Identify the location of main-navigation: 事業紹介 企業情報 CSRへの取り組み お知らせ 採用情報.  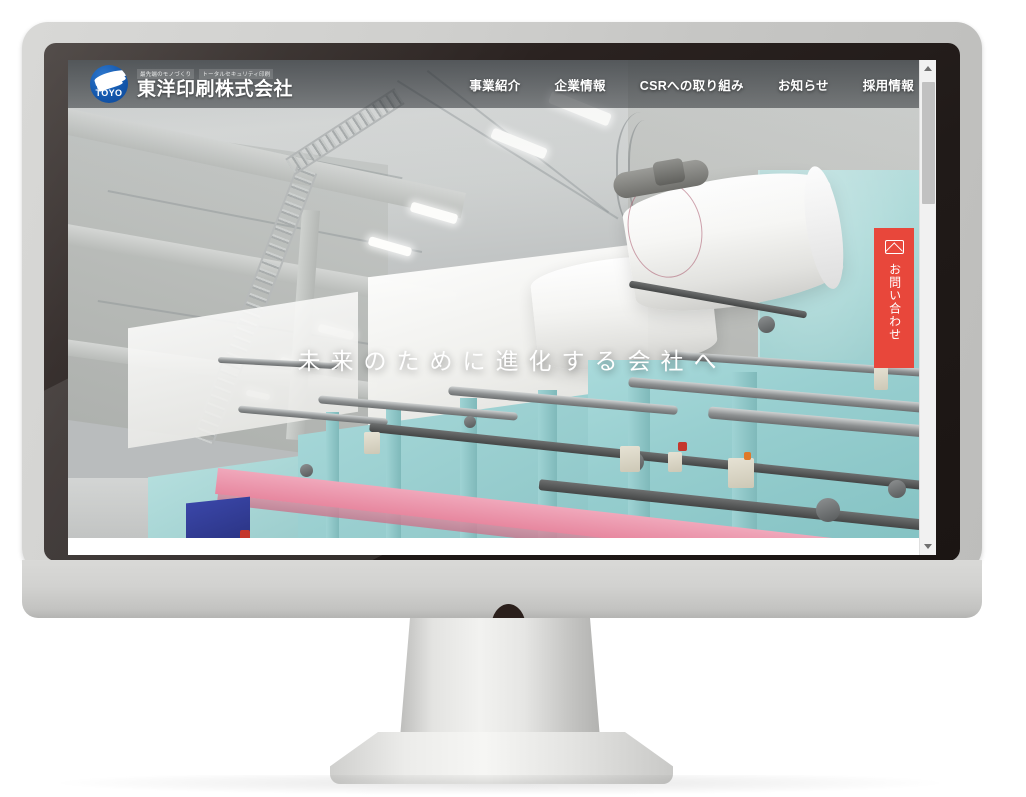
(691, 84).